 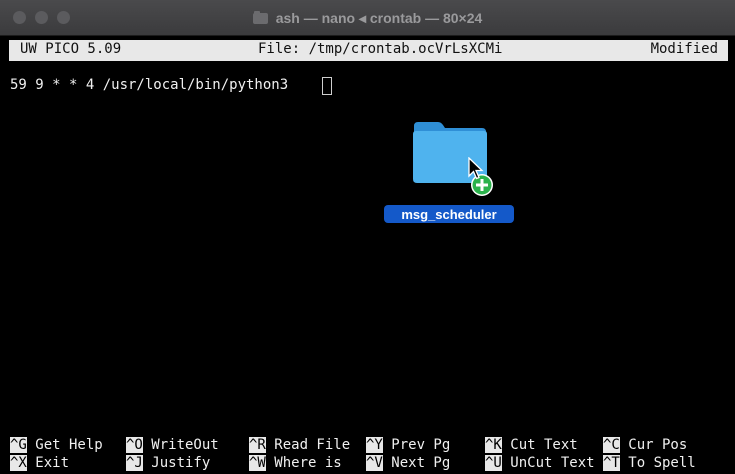 I want to click on shortcut-label: To Spell, so click(x=657, y=463).